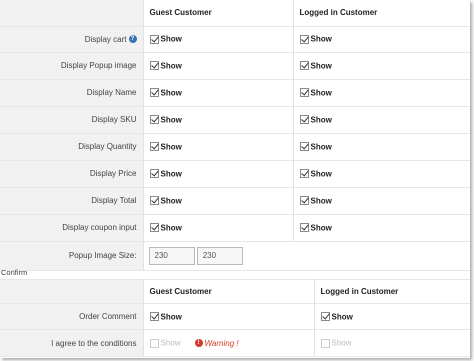 The height and width of the screenshot is (361, 474). I want to click on confirm-header-row: Guest Customer Logged in Customer, so click(235, 291).